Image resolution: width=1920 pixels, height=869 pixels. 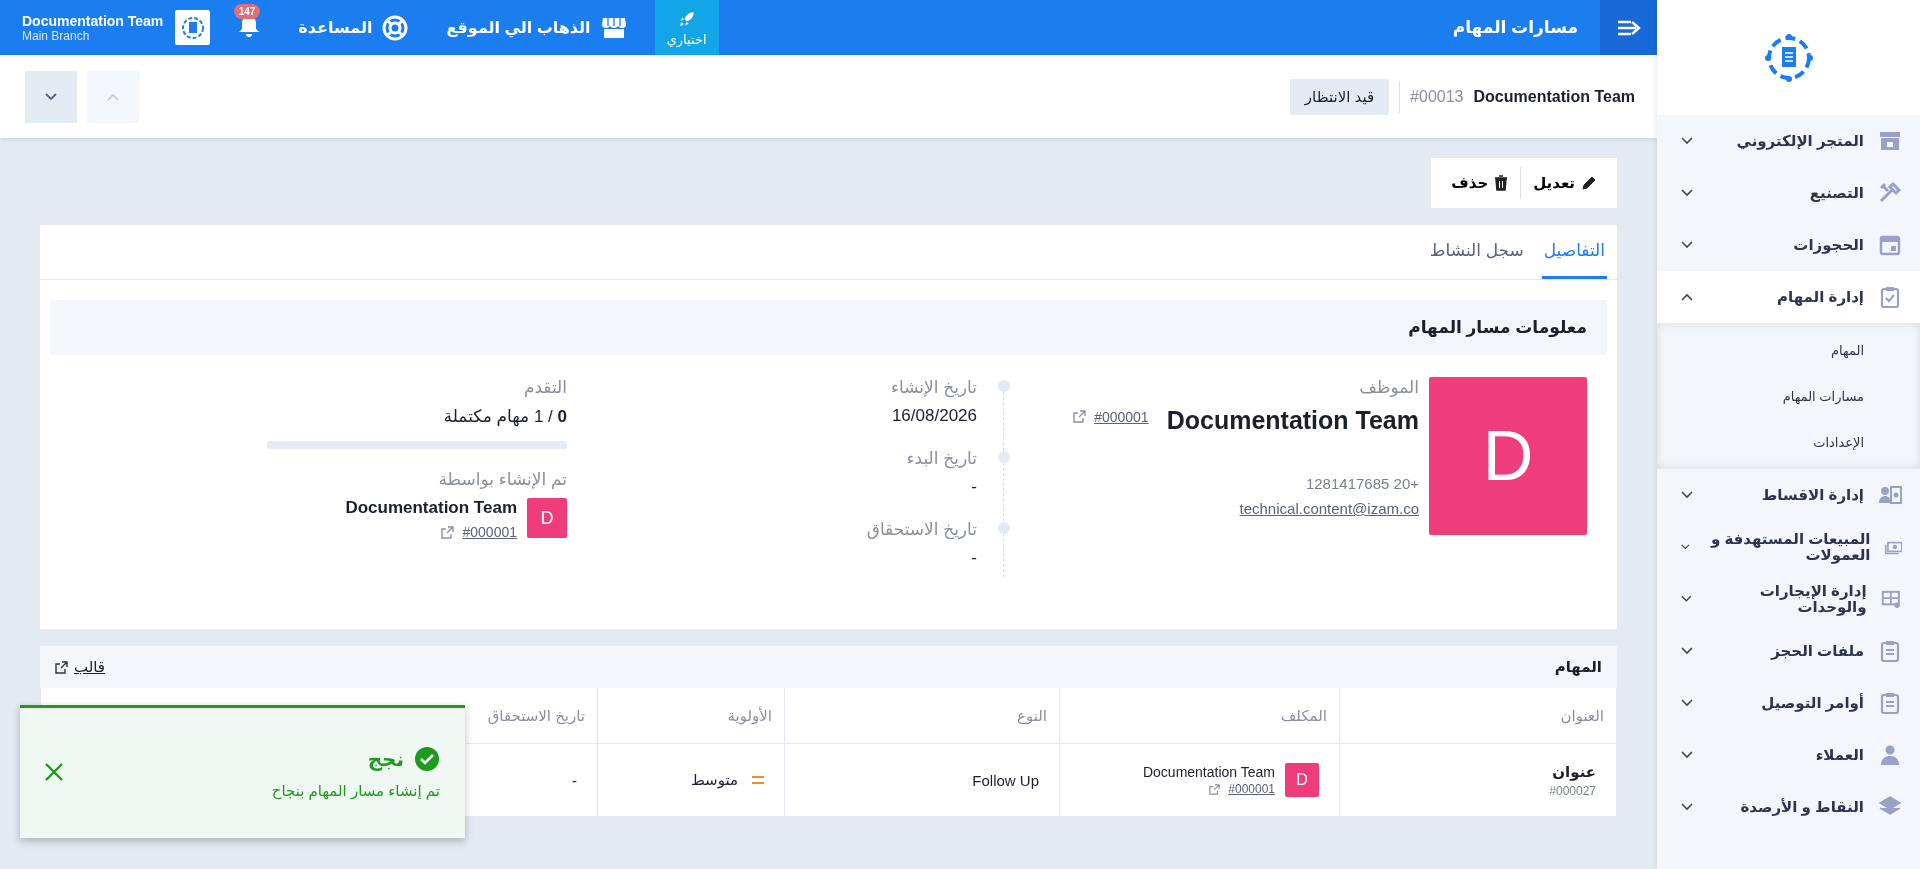 What do you see at coordinates (1573, 771) in the screenshot?
I see `task-title: عنوان` at bounding box center [1573, 771].